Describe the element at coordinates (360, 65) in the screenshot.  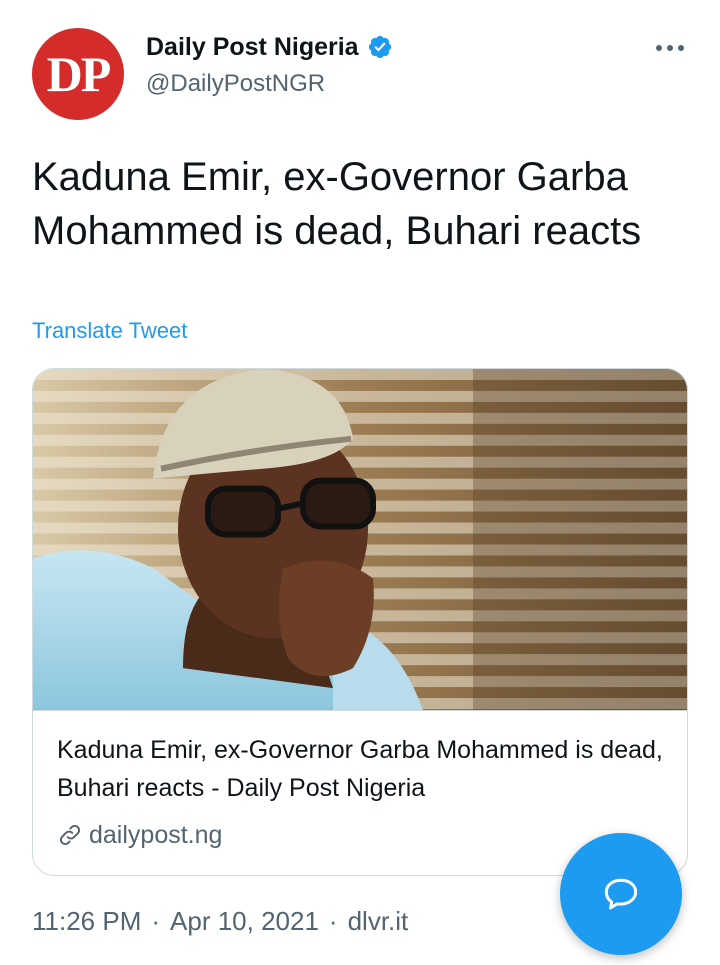
I see `tweet-header: DP Daily Post Nigeria @DailyPostNGR` at that location.